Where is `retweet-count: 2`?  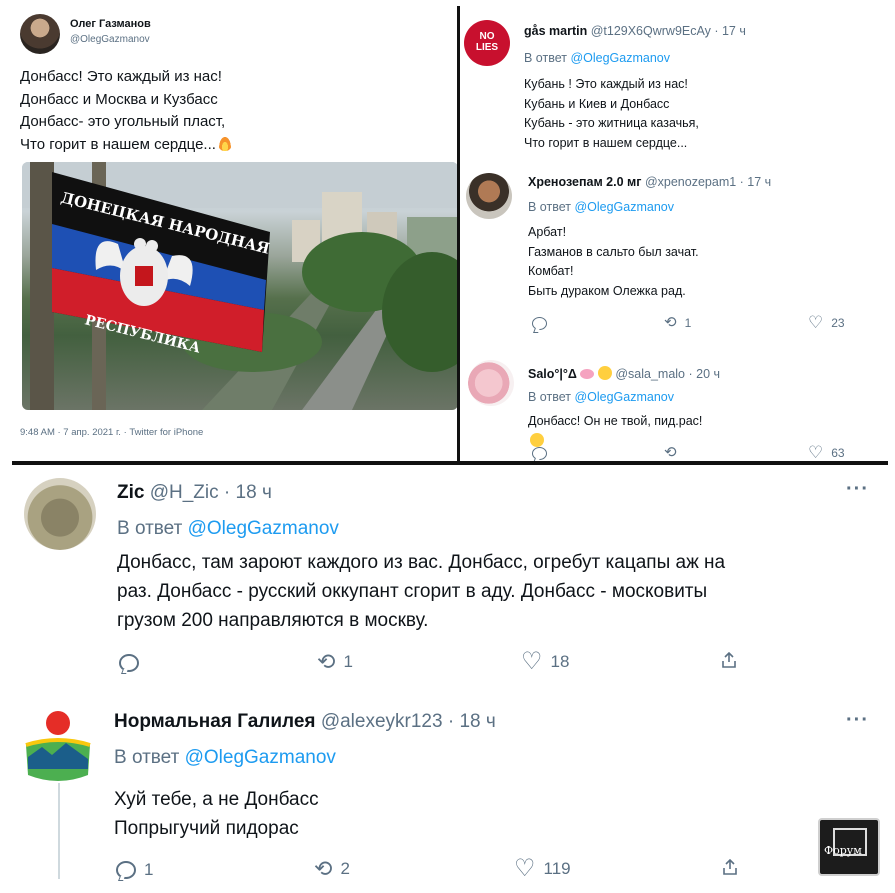
retweet-count: 2 is located at coordinates (345, 868).